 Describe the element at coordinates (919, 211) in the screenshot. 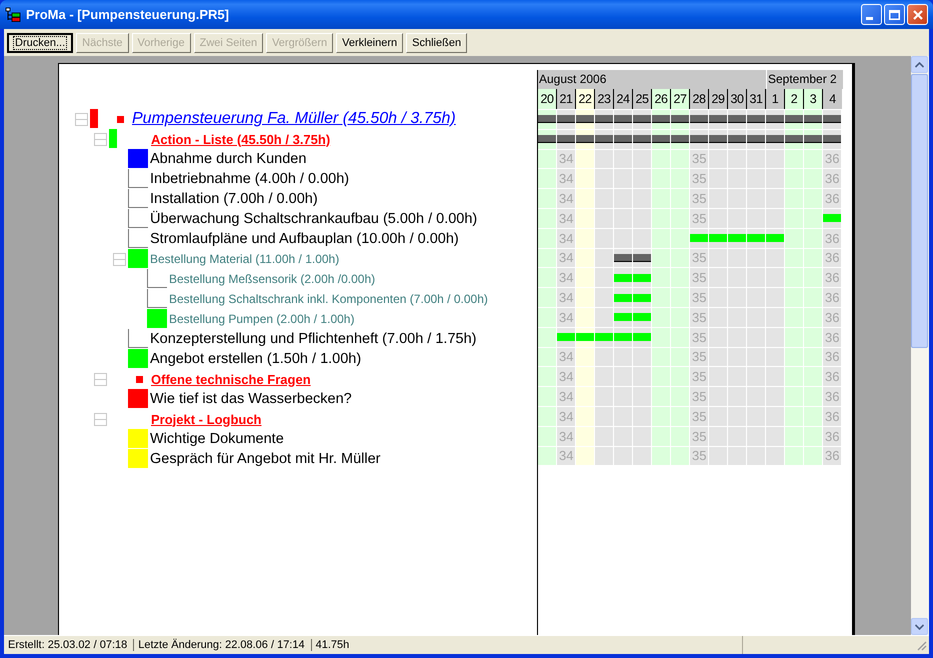

I see `scrollbar-thumb` at that location.